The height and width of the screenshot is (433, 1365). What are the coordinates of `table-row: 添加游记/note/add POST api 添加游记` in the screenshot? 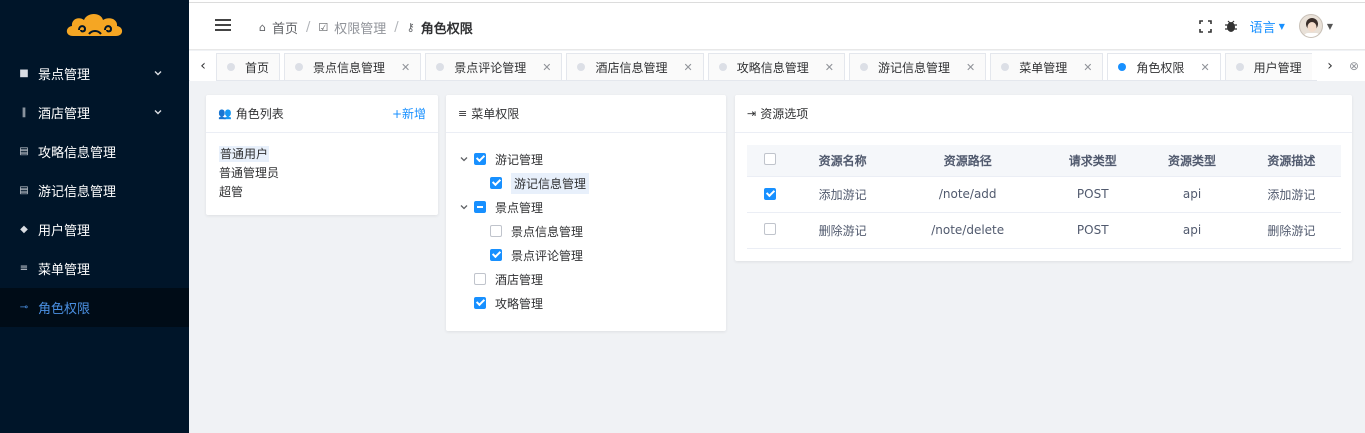 It's located at (1044, 194).